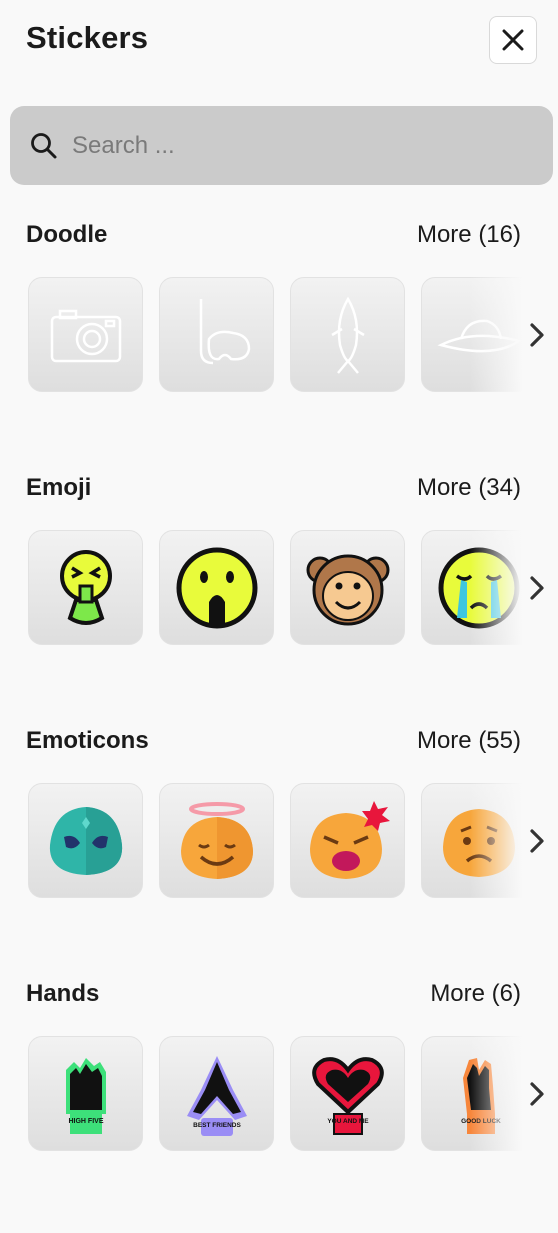  Describe the element at coordinates (59, 487) in the screenshot. I see `section-title: Emoji` at that location.